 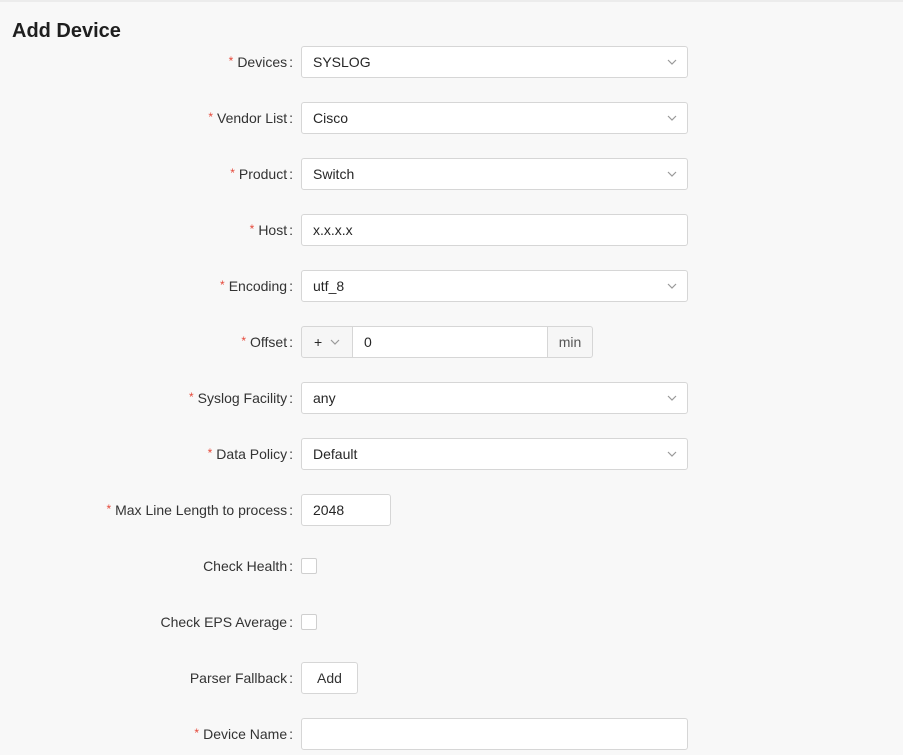 What do you see at coordinates (570, 342) in the screenshot?
I see `offset-unit-addon: min` at bounding box center [570, 342].